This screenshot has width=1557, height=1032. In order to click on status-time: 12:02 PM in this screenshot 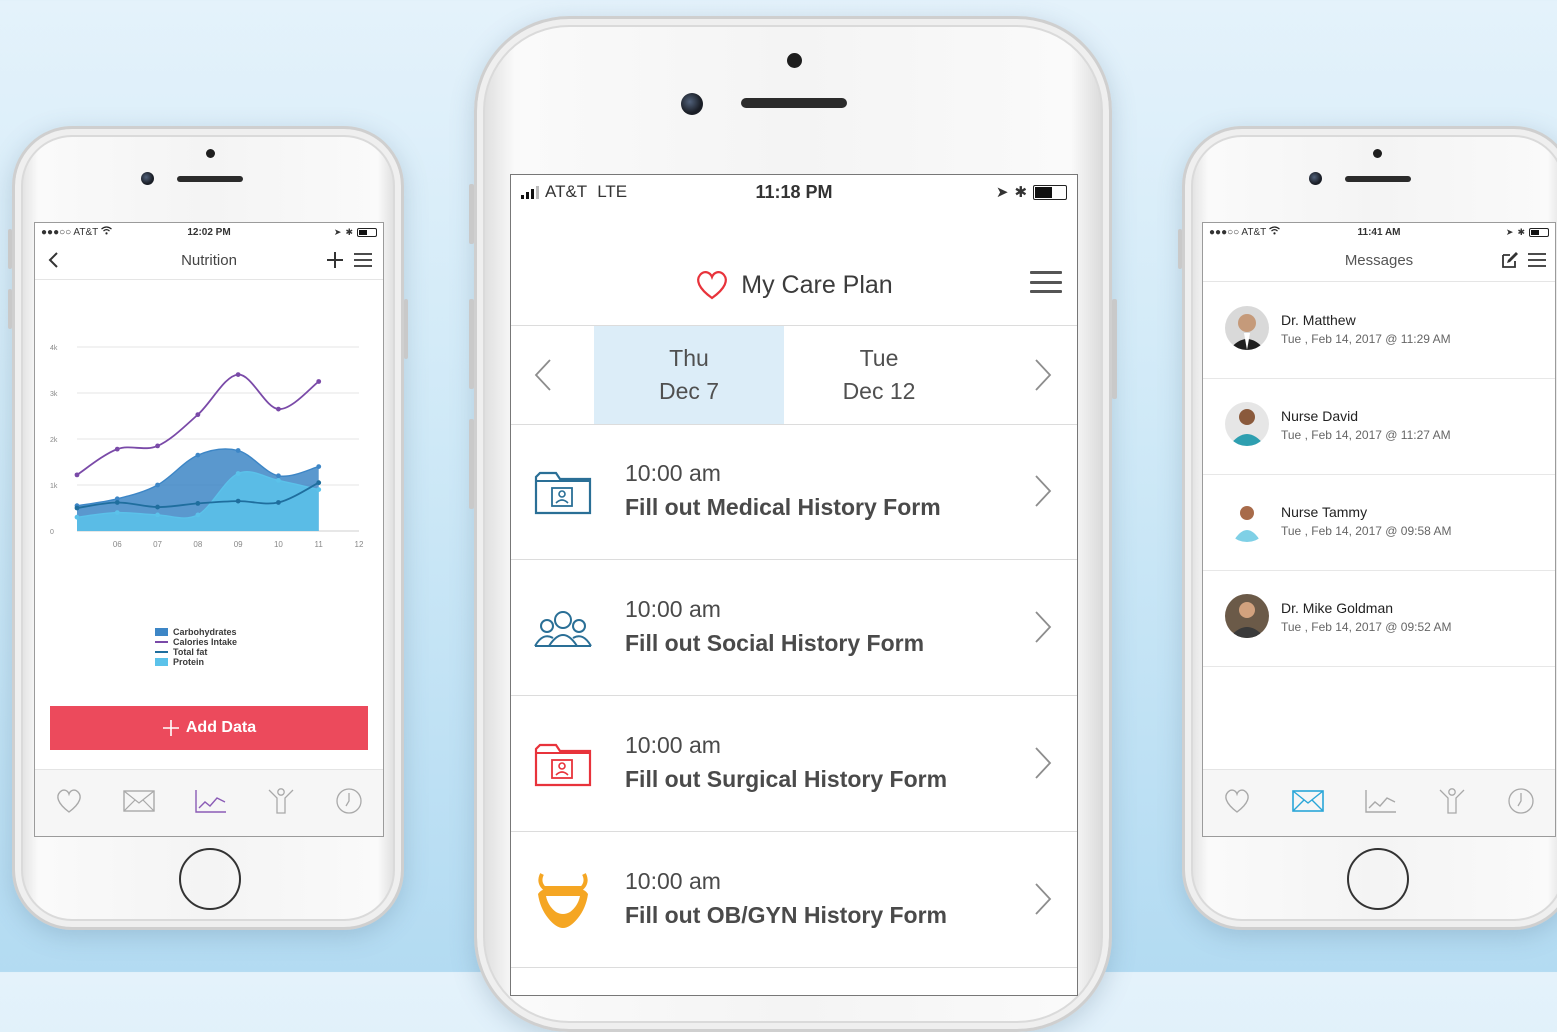, I will do `click(209, 232)`.